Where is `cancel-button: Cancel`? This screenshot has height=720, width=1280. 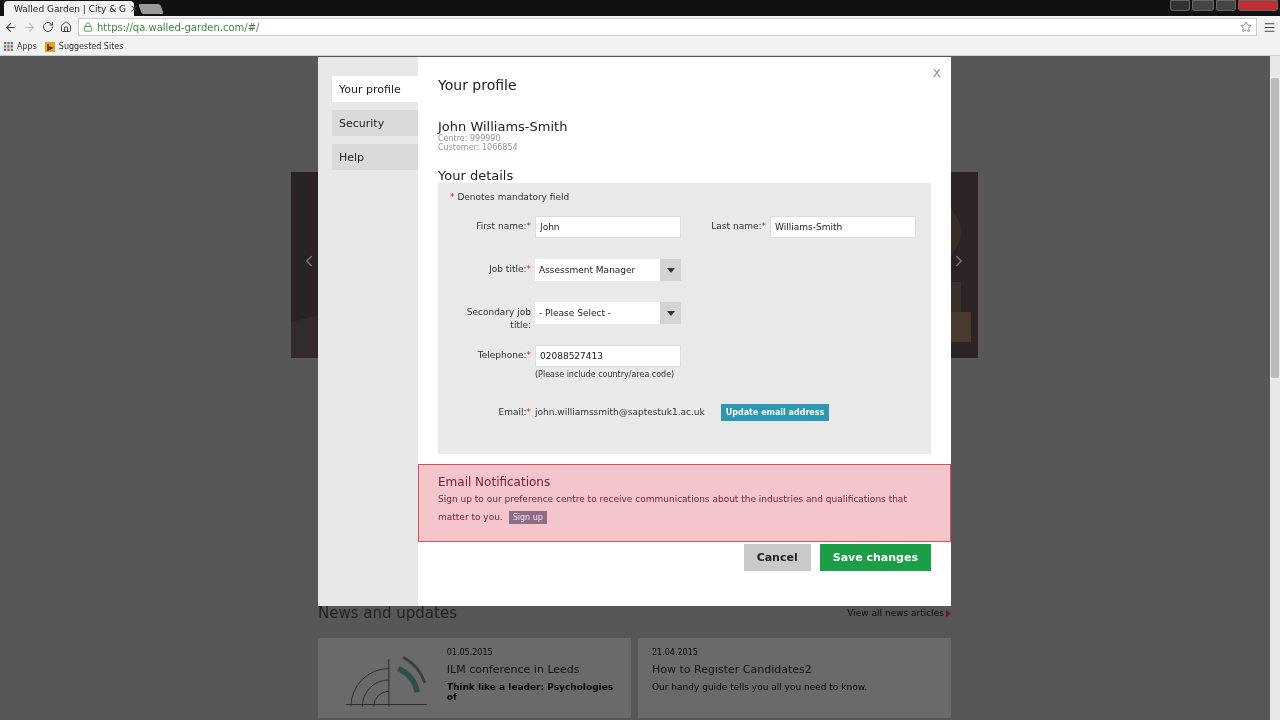
cancel-button: Cancel is located at coordinates (777, 557).